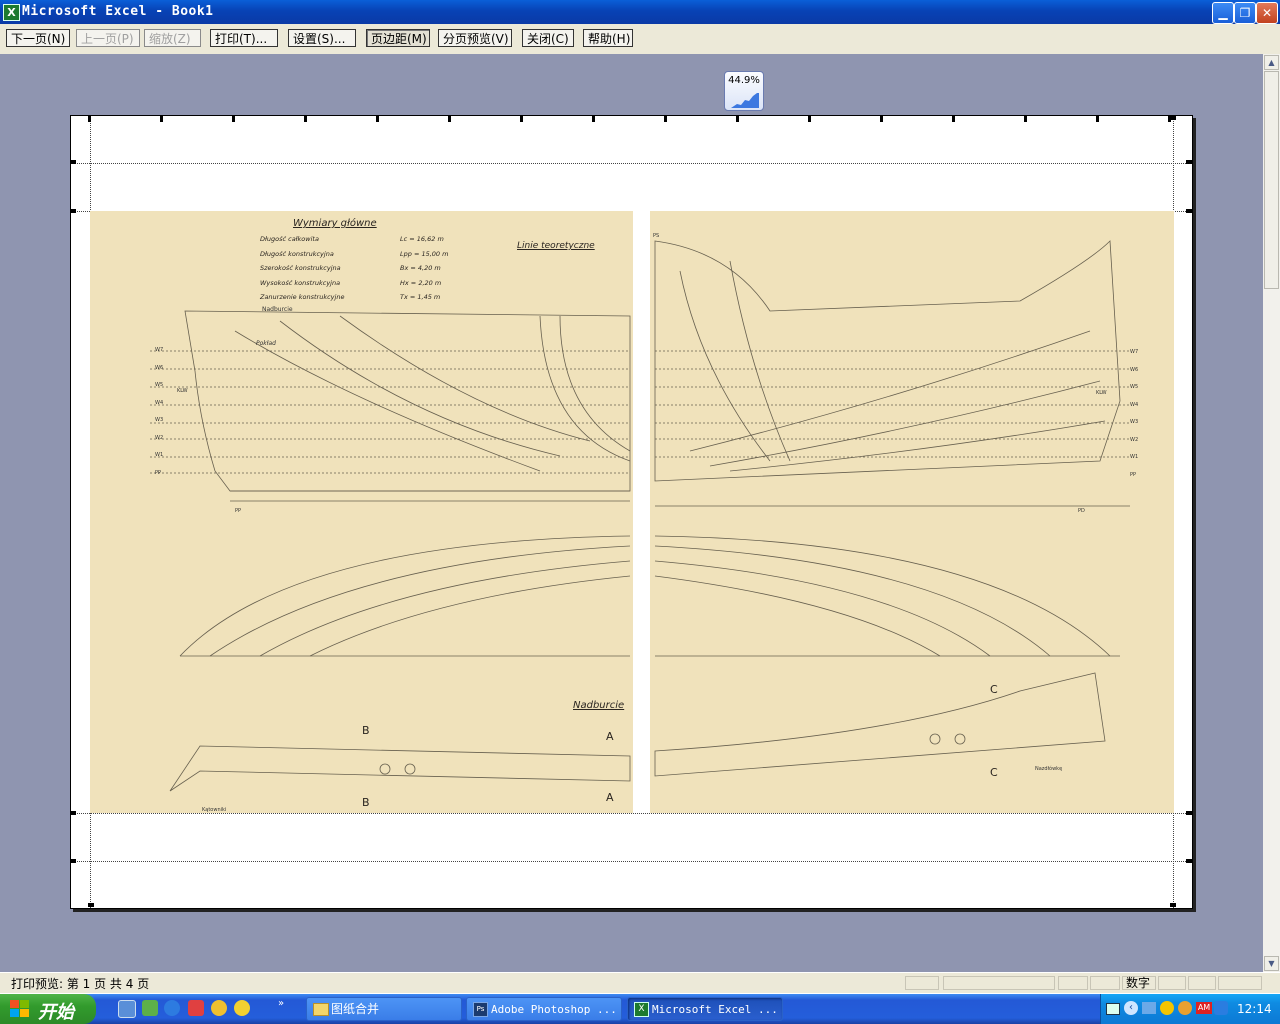 Image resolution: width=1280 pixels, height=1024 pixels. Describe the element at coordinates (1149, 1008) in the screenshot. I see `network-icon` at that location.